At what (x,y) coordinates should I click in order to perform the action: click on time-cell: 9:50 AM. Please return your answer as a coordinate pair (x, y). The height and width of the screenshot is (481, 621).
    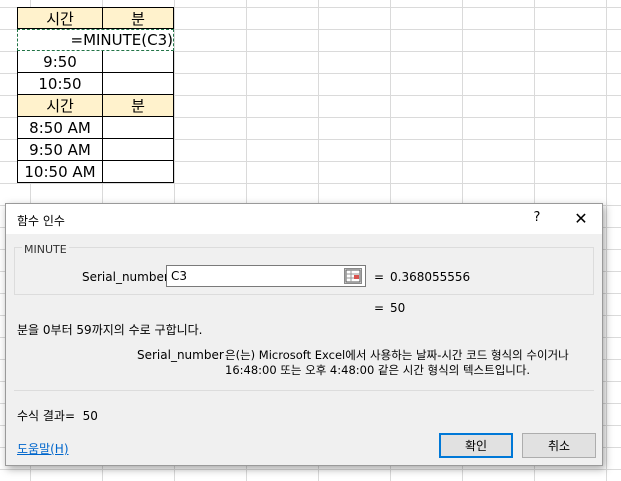
    Looking at the image, I should click on (60, 150).